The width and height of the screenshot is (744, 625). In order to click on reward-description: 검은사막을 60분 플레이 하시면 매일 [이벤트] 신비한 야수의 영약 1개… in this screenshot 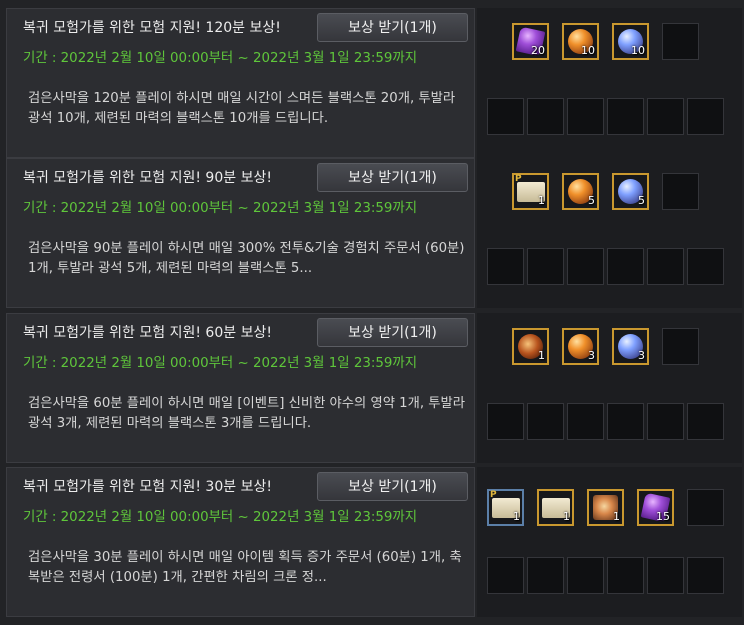, I will do `click(247, 413)`.